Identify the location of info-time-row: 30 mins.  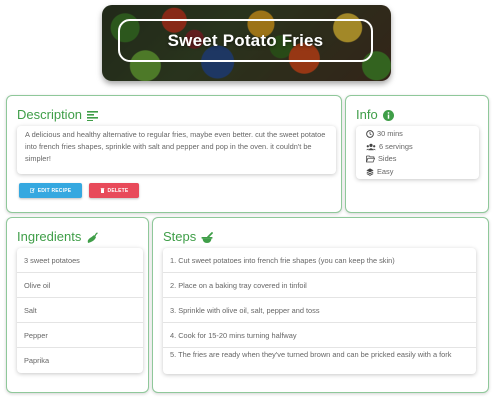
(417, 134).